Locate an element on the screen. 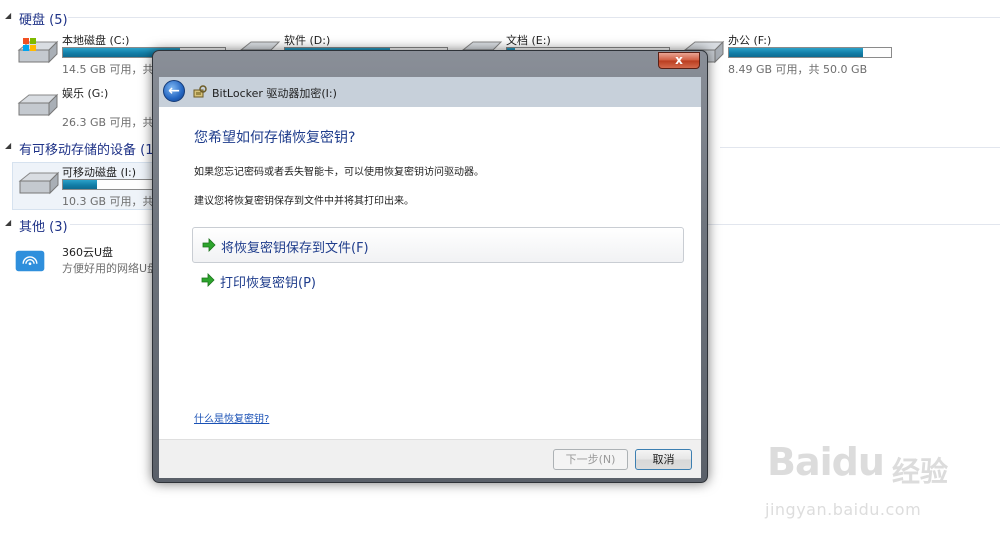  watermark-logo: Baidu is located at coordinates (826, 462).